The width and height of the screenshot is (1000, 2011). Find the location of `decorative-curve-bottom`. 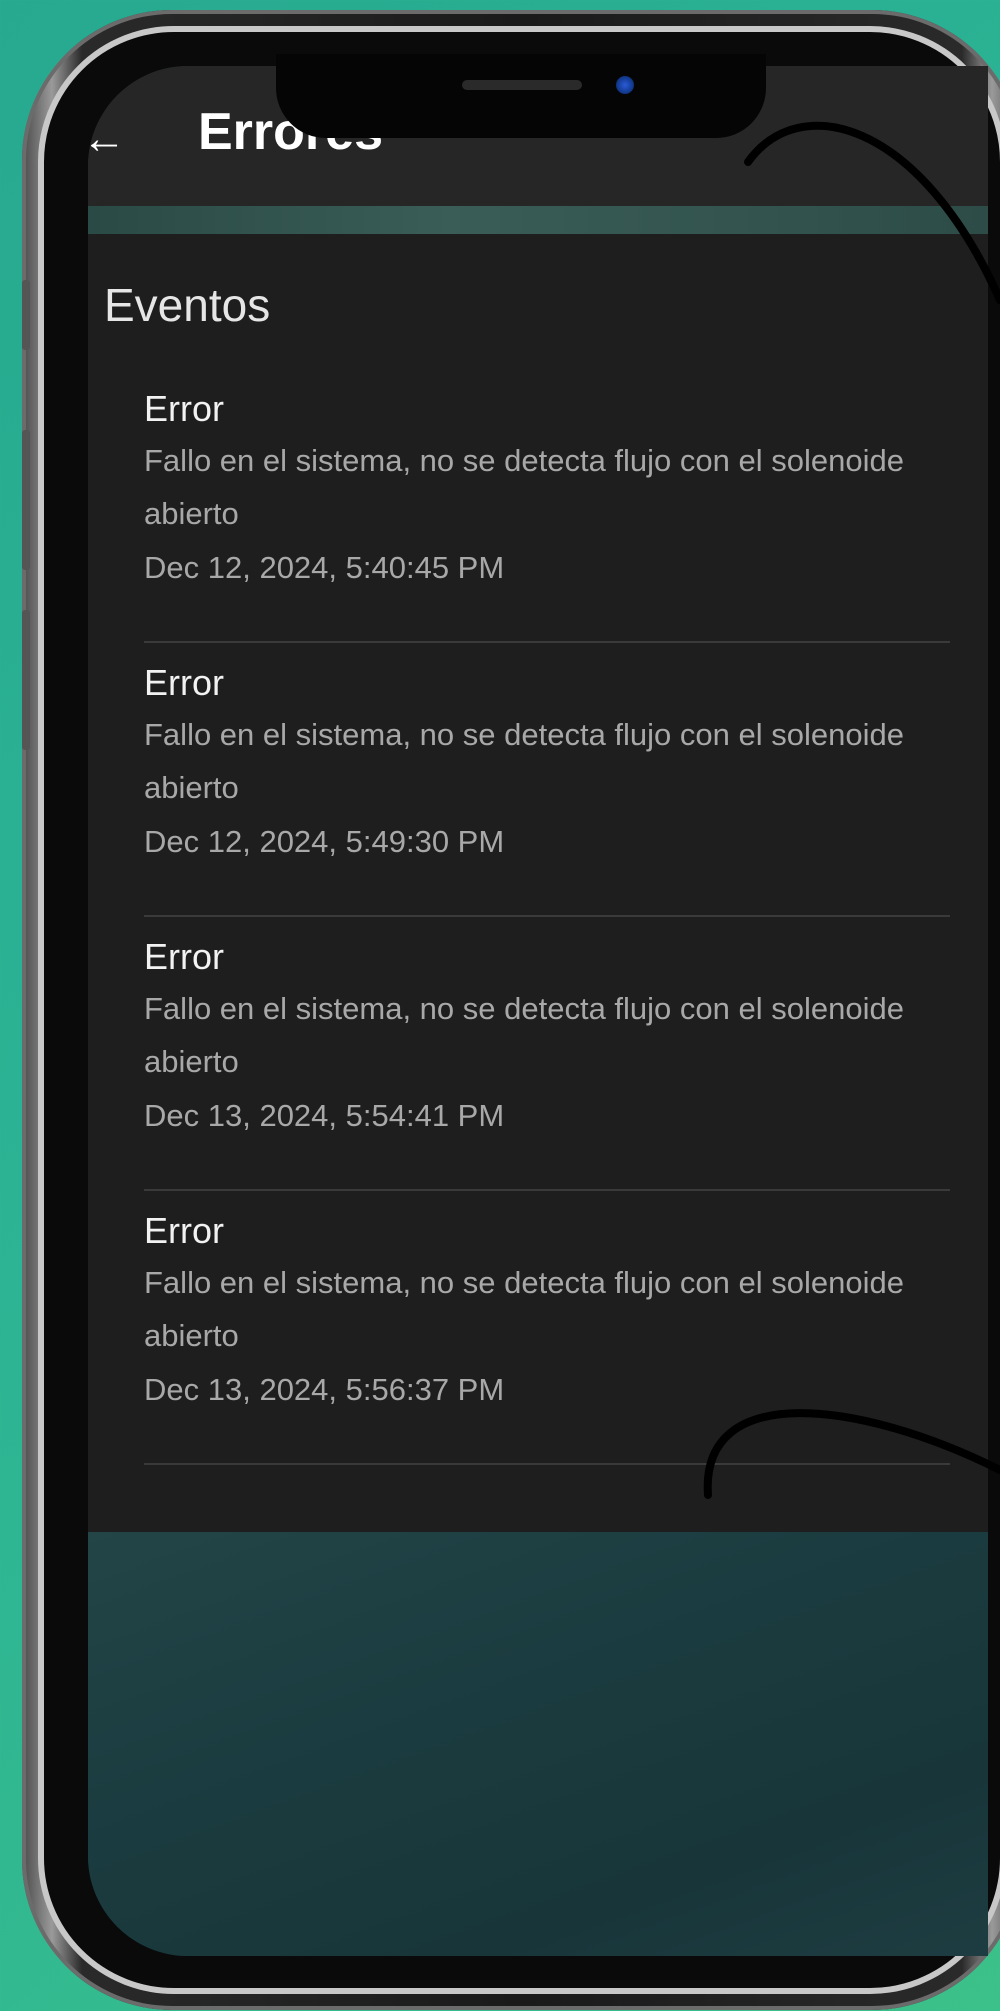

decorative-curve-bottom is located at coordinates (851, 1454).